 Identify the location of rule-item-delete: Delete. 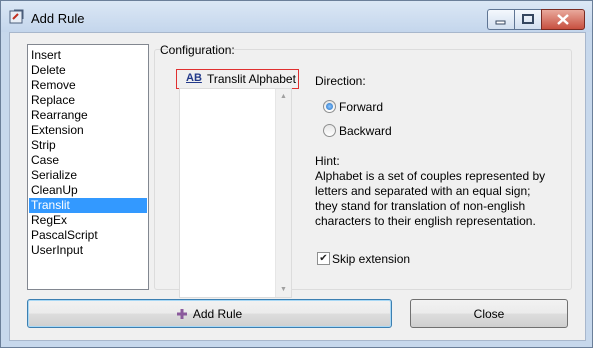
(88, 70).